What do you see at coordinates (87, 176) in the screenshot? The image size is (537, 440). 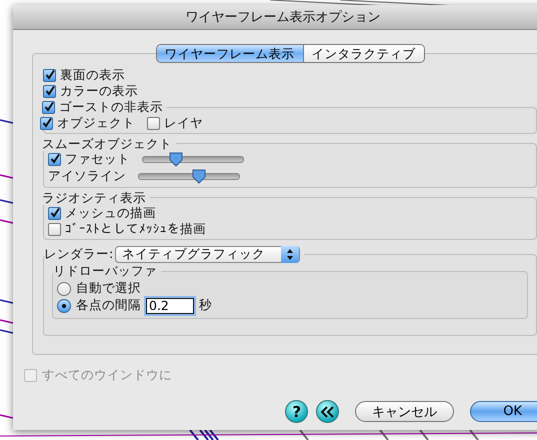 I see `slider-label: アイソライン` at bounding box center [87, 176].